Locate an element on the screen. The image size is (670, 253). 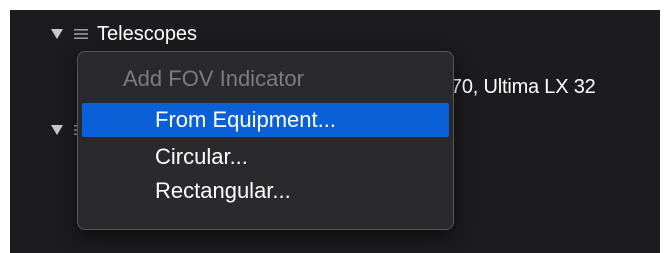
telescopes-label: Telescopes is located at coordinates (147, 33).